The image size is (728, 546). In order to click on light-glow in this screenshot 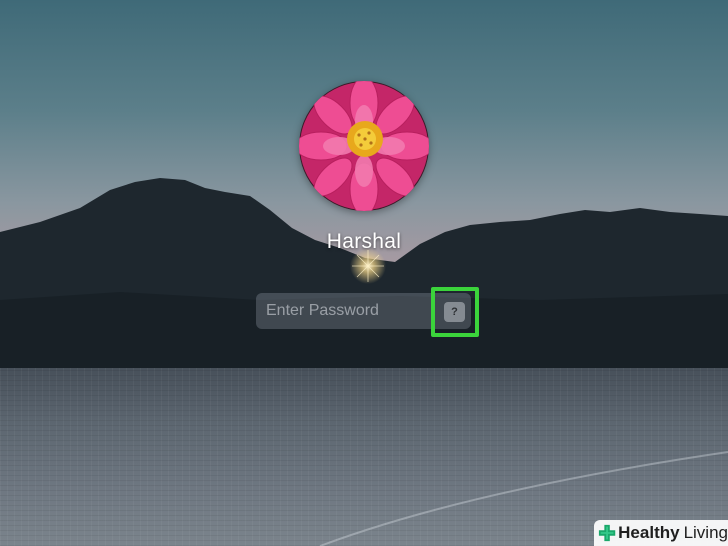, I will do `click(368, 266)`.